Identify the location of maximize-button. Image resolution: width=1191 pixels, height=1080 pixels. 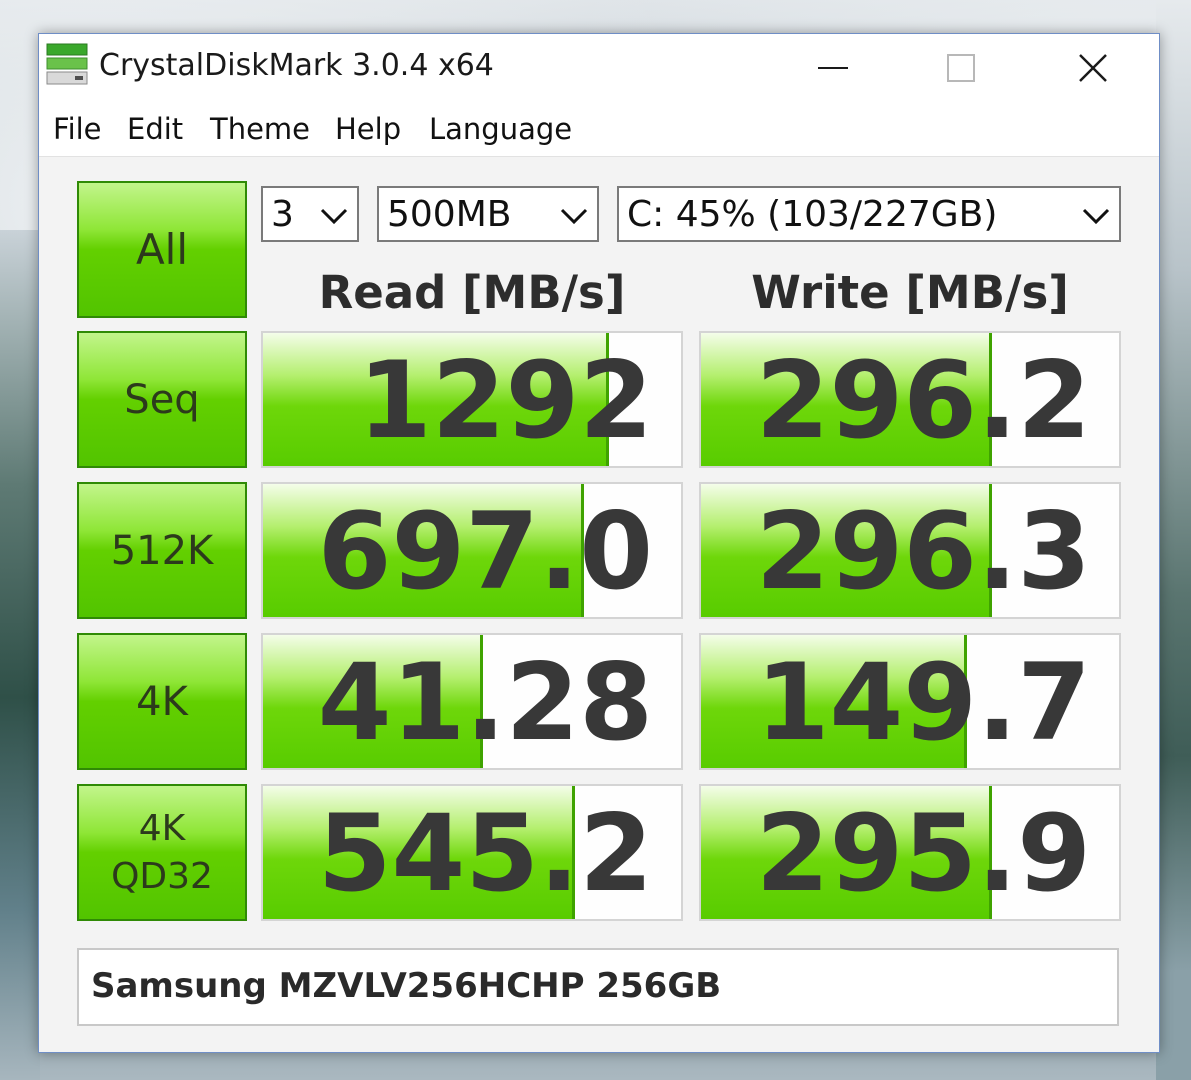
(961, 68).